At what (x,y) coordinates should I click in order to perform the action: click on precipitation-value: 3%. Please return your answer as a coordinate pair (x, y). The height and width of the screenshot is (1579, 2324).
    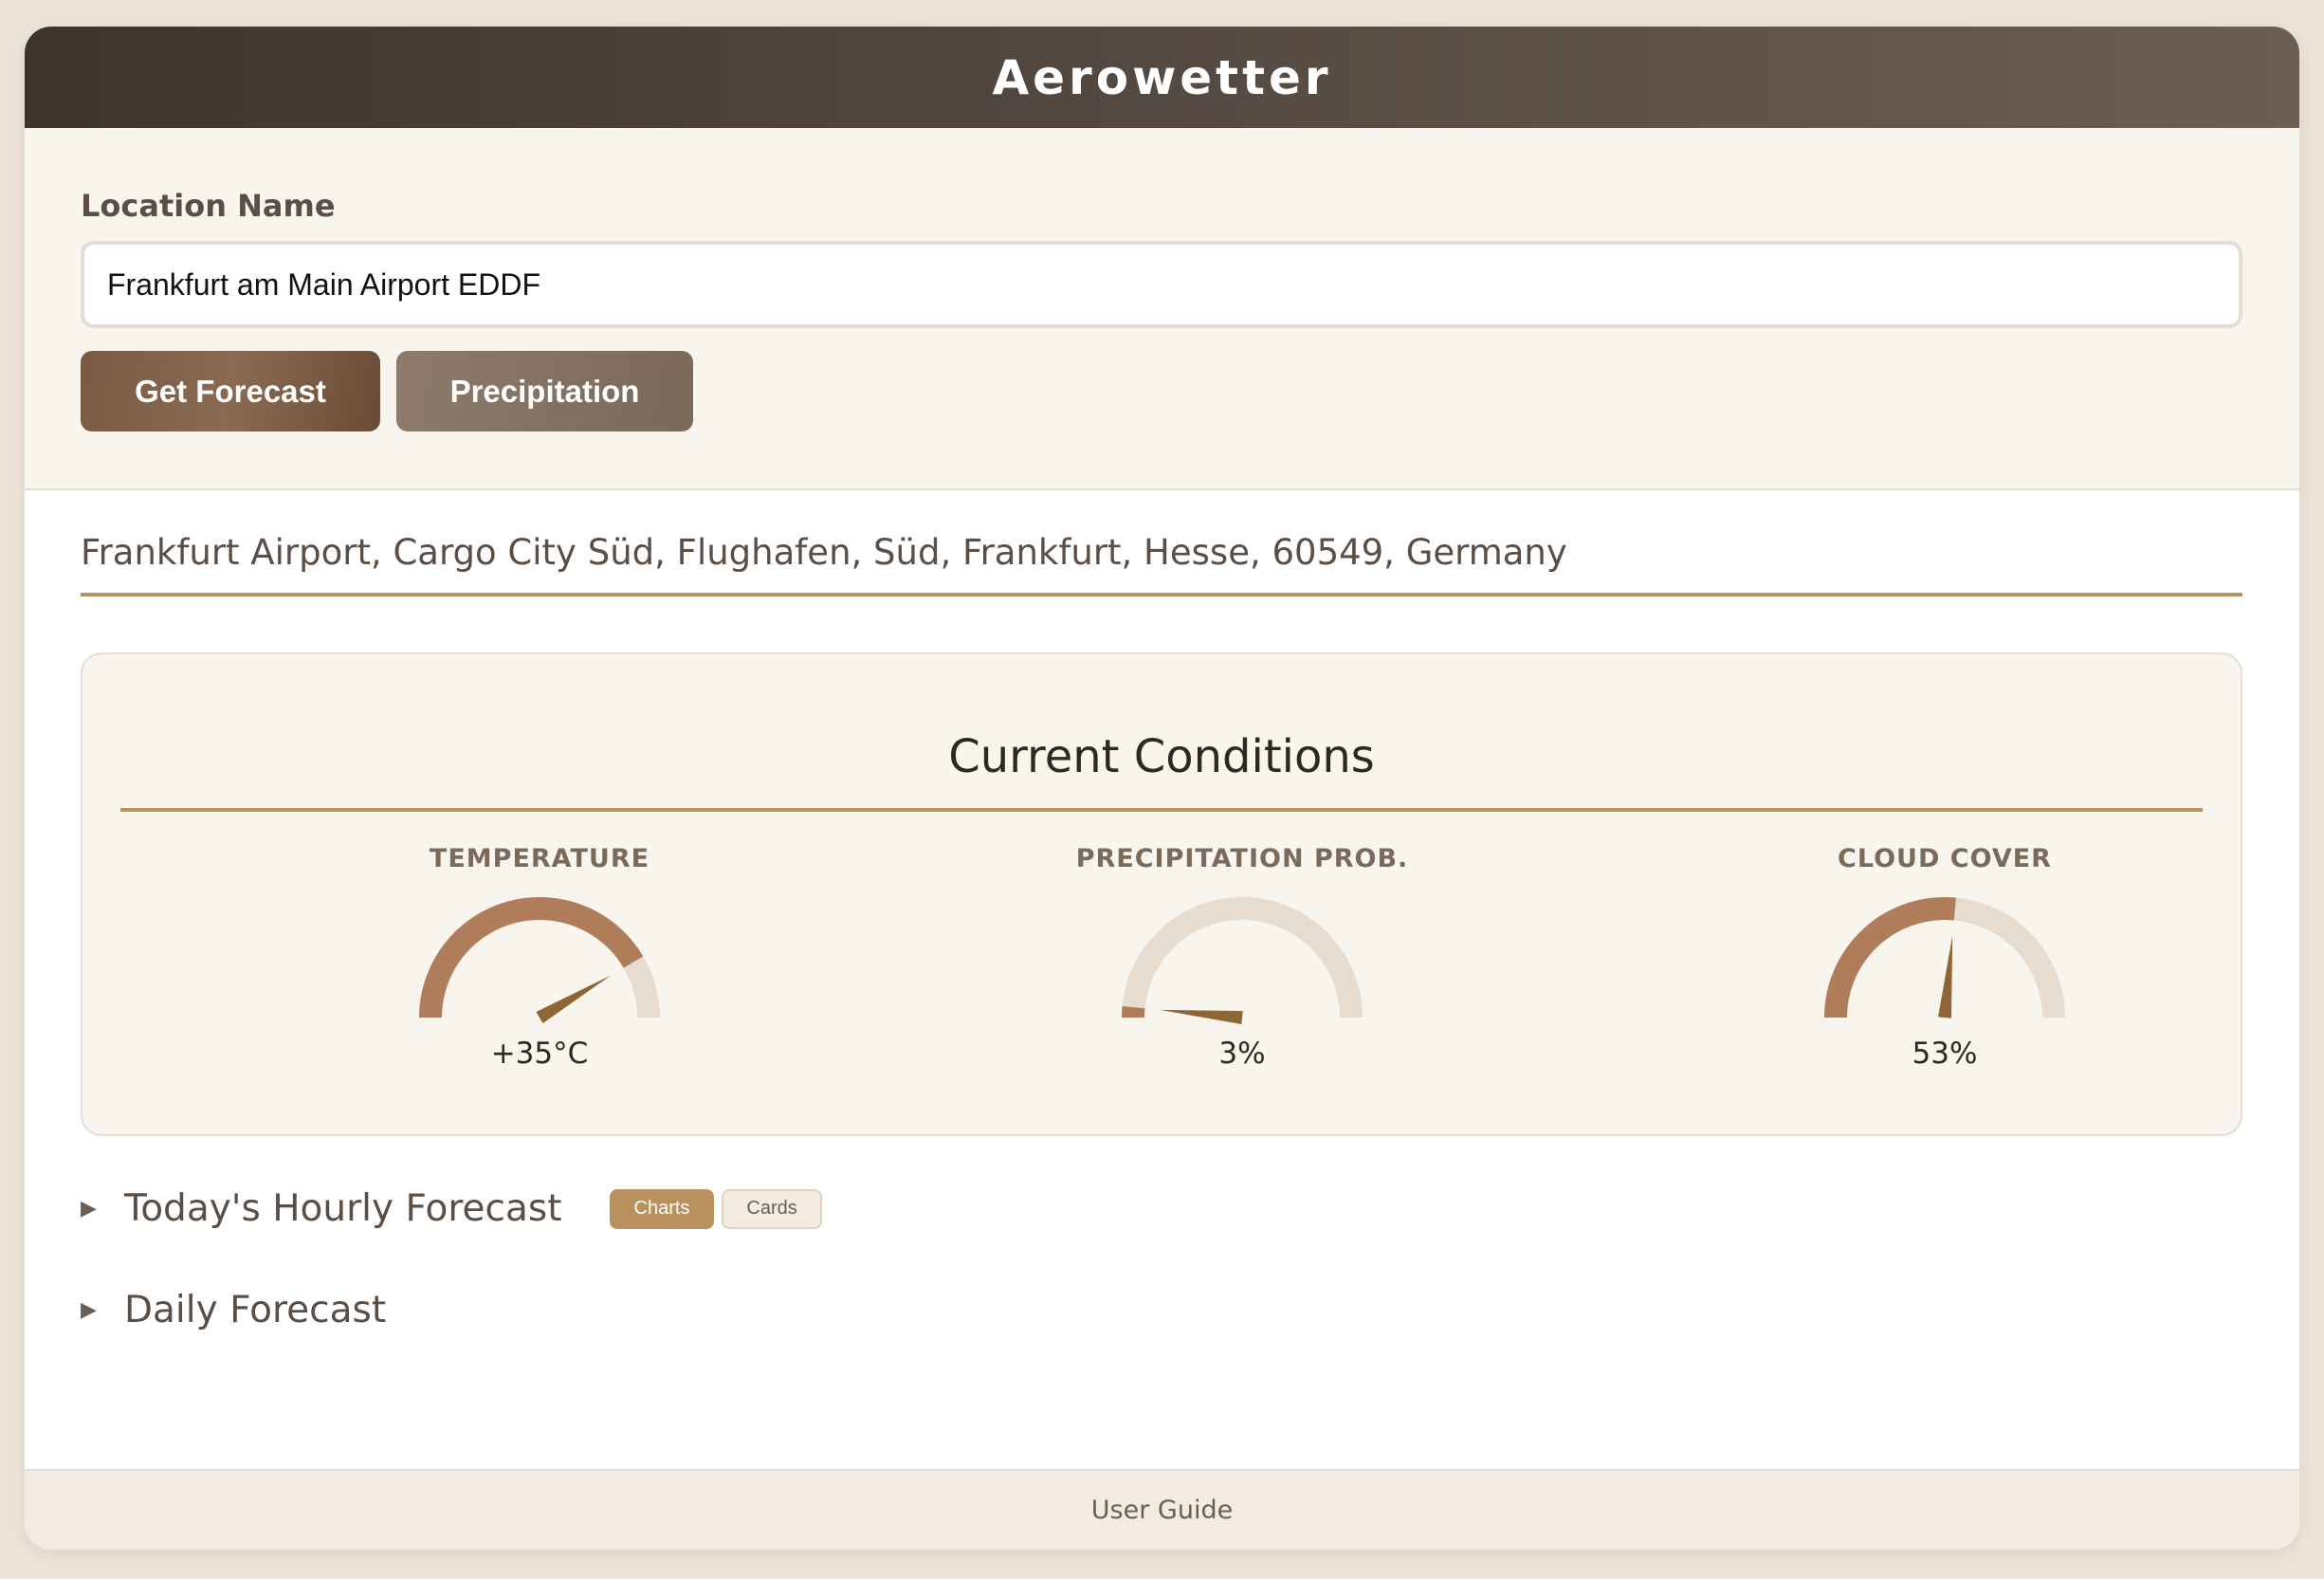
    Looking at the image, I should click on (1242, 1054).